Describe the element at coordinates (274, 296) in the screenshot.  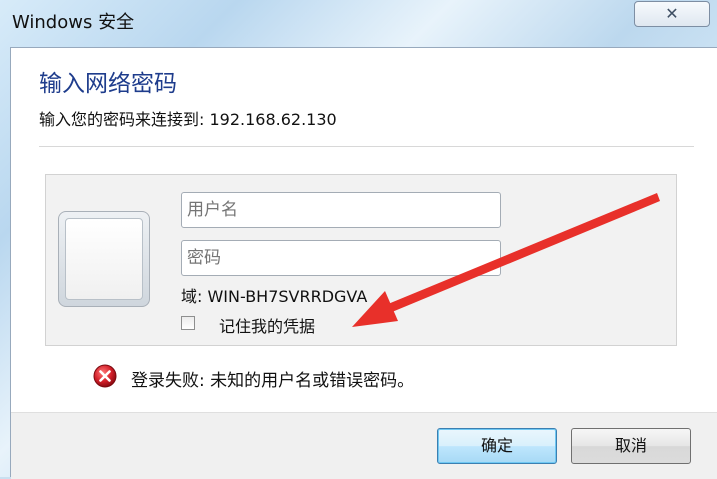
I see `domain-label: 域: WIN-BH7SVRRDGVA` at that location.